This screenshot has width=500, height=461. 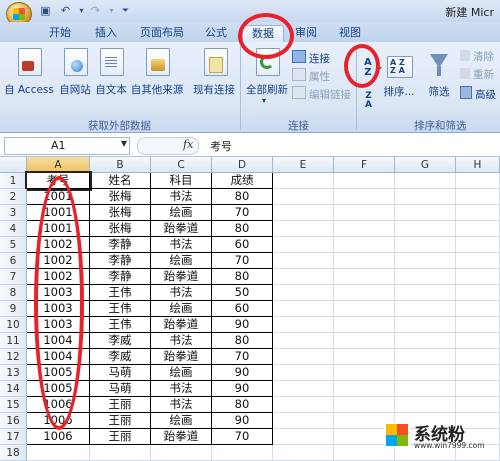 What do you see at coordinates (13, 245) in the screenshot?
I see `row-header: 5` at bounding box center [13, 245].